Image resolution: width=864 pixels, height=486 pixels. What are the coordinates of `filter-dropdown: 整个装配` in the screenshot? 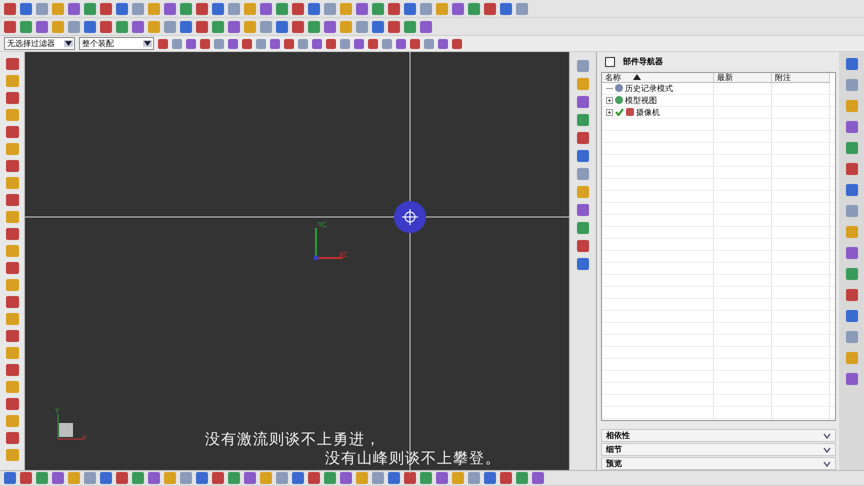 It's located at (116, 43).